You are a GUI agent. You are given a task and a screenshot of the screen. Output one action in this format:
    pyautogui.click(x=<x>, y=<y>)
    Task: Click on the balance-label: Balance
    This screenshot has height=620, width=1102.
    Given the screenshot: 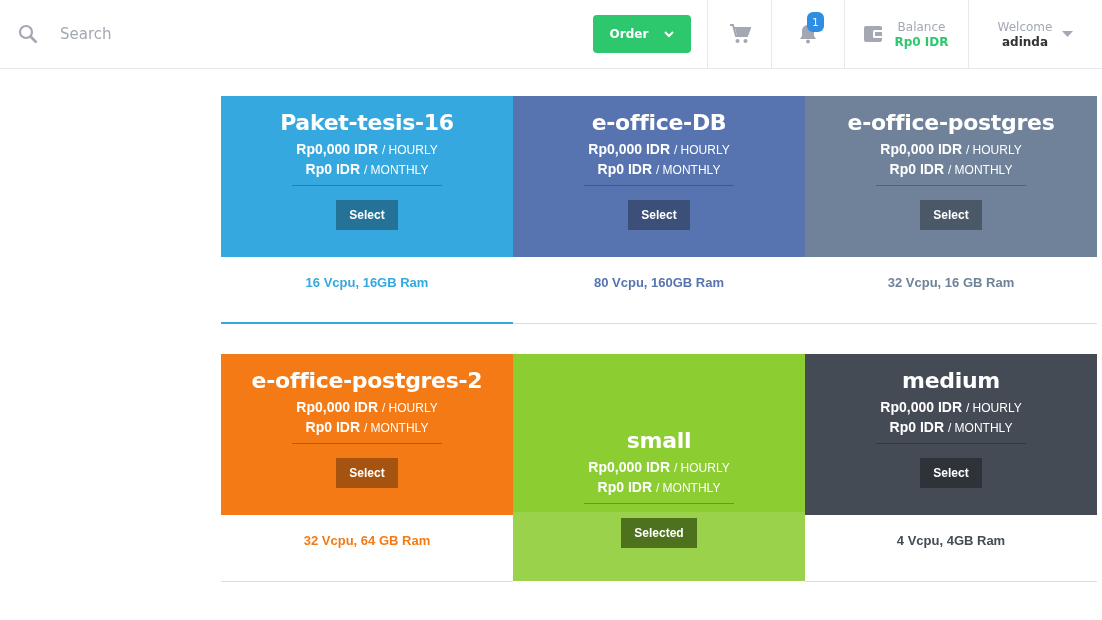 What is the action you would take?
    pyautogui.click(x=921, y=26)
    